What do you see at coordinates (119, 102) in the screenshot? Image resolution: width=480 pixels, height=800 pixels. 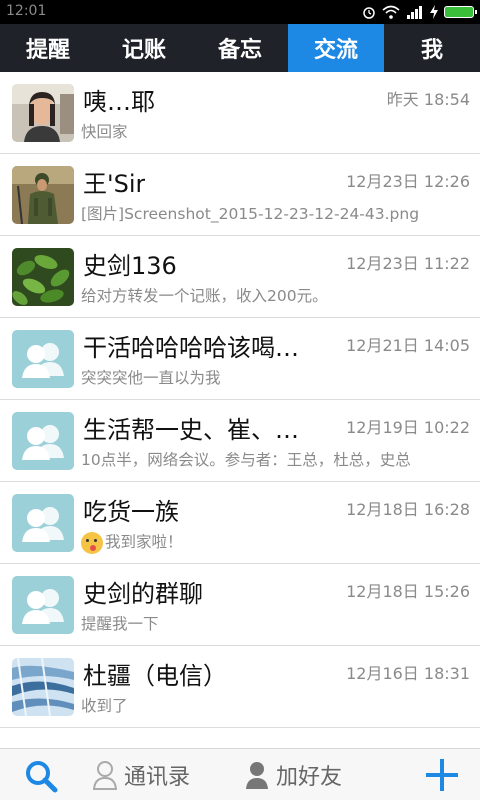 I see `conversation-name: 咦…耶` at bounding box center [119, 102].